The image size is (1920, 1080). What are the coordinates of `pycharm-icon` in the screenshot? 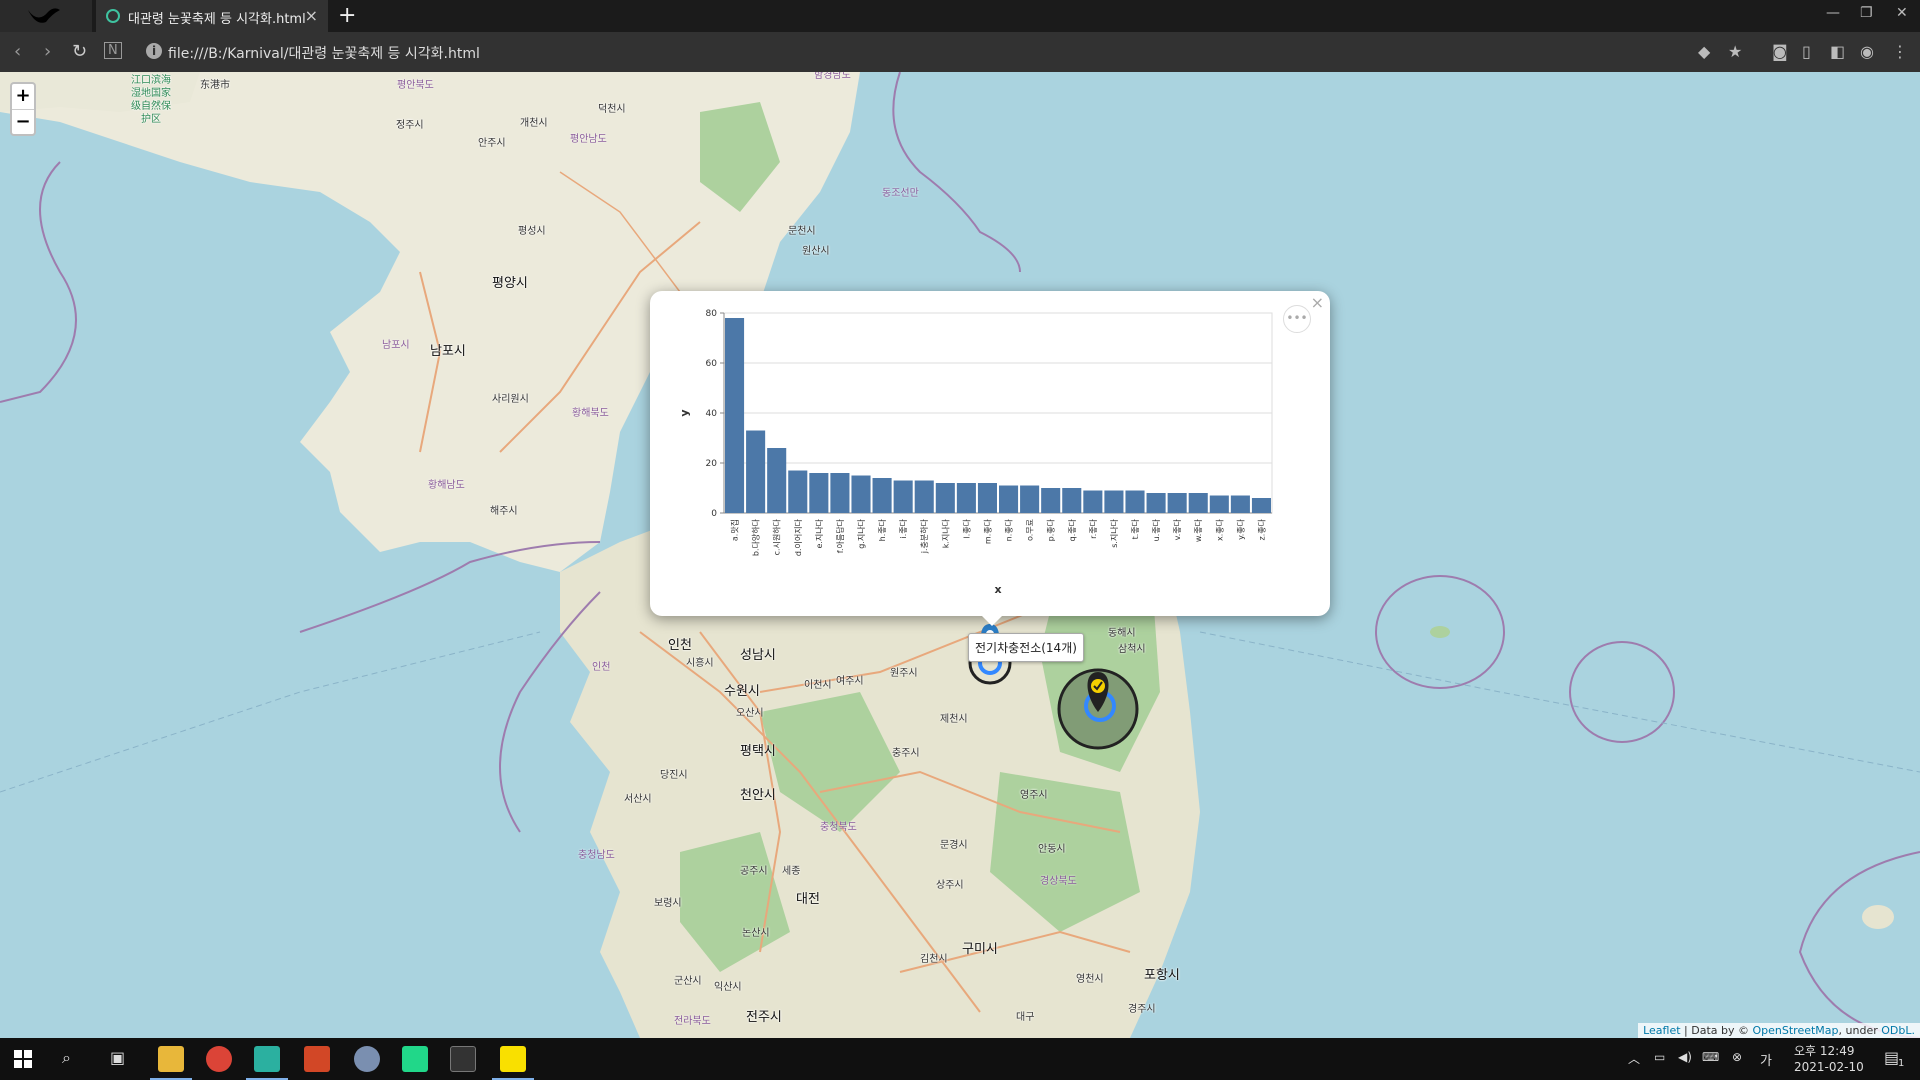 It's located at (415, 1059).